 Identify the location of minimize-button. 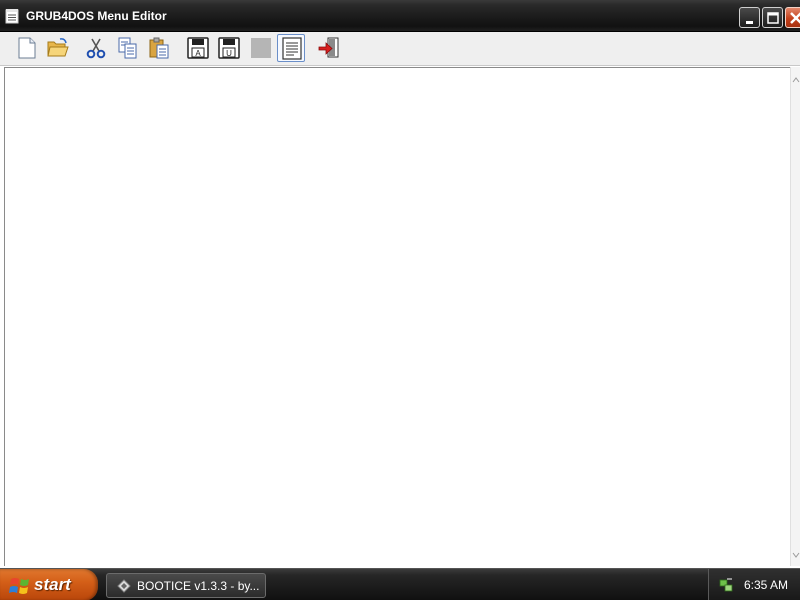
(749, 17).